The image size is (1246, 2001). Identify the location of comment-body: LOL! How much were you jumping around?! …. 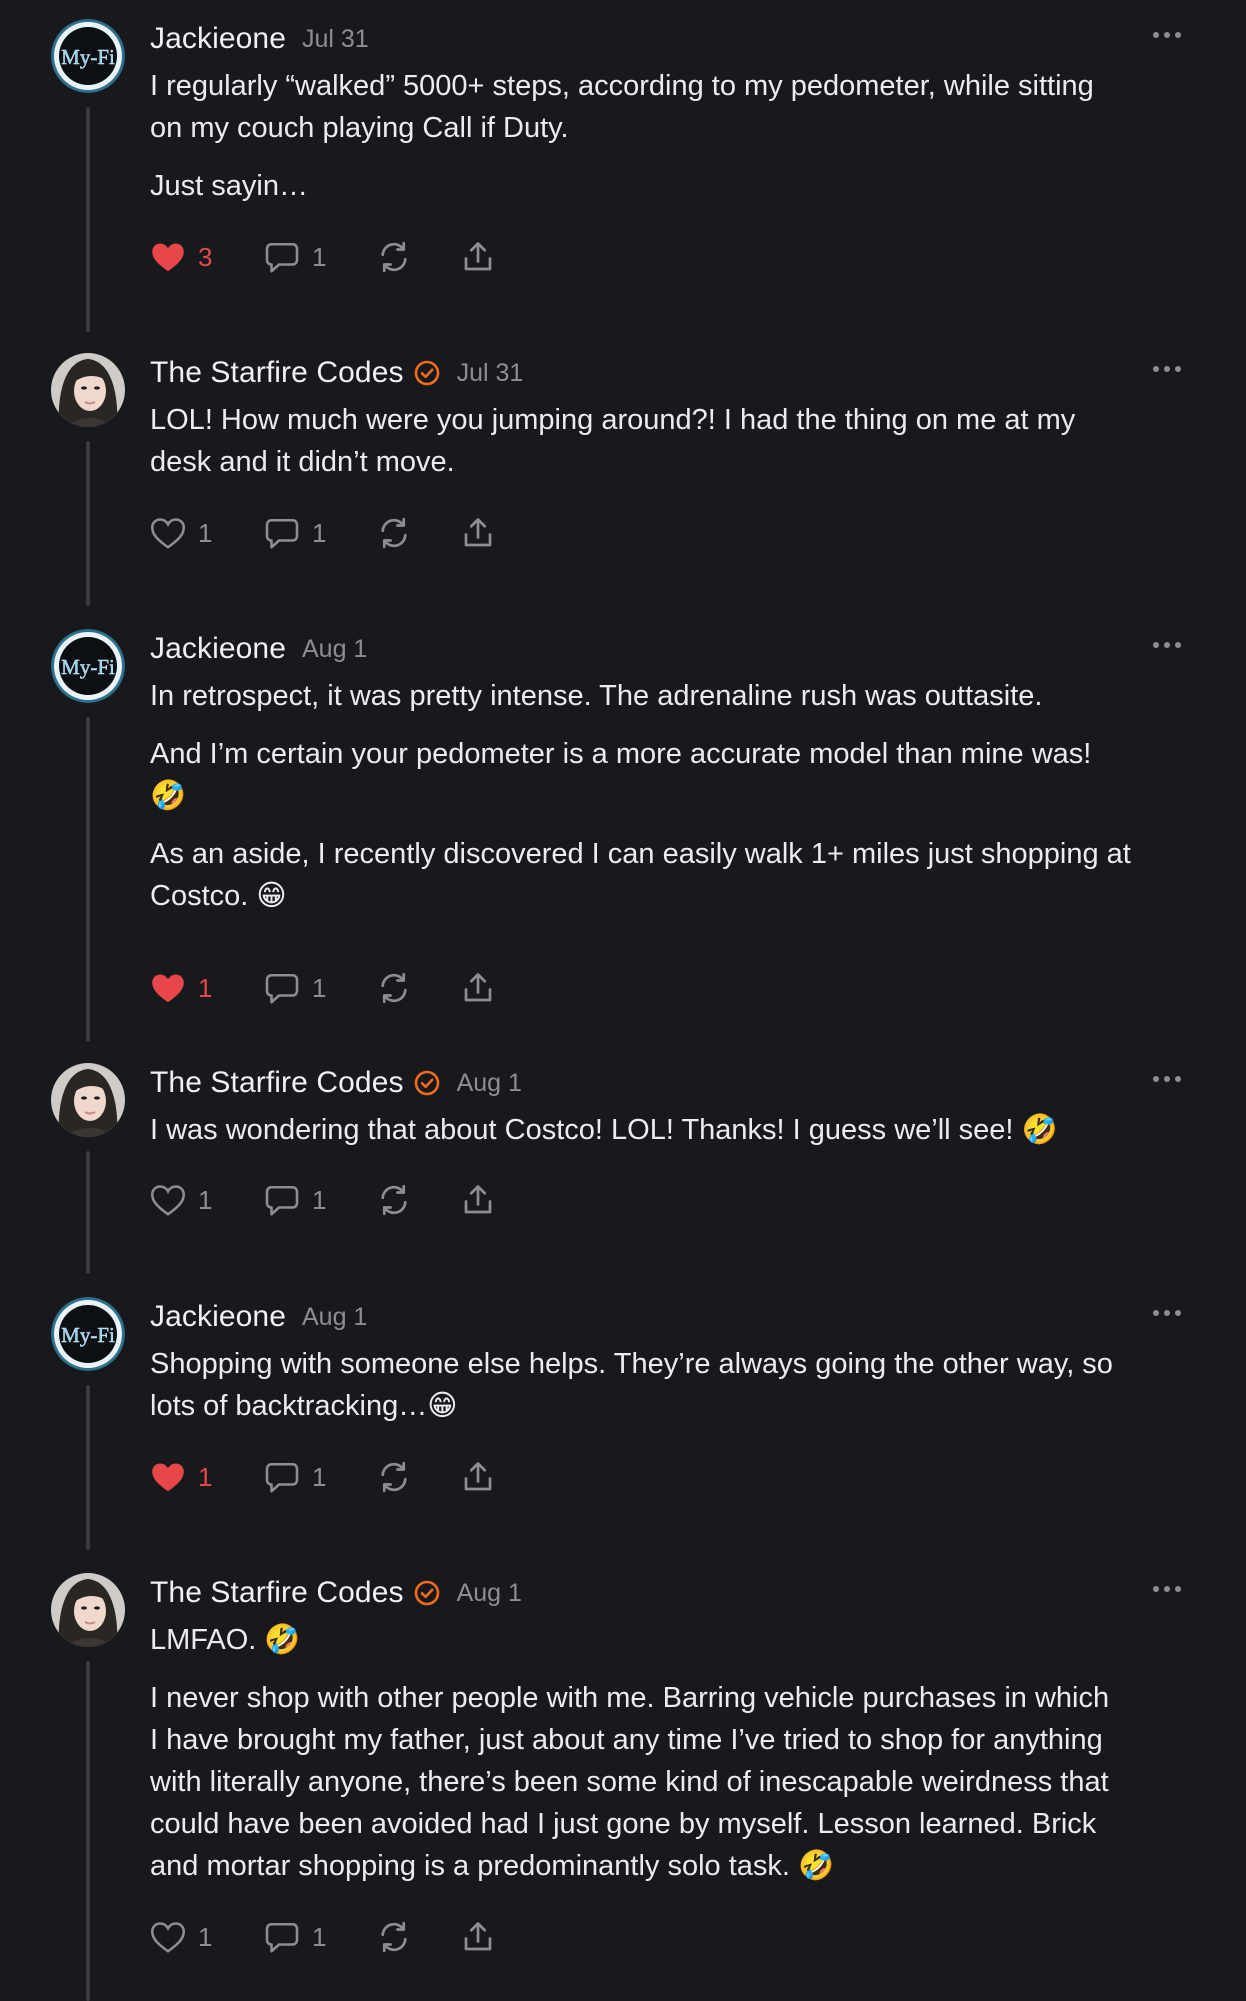
(670, 449).